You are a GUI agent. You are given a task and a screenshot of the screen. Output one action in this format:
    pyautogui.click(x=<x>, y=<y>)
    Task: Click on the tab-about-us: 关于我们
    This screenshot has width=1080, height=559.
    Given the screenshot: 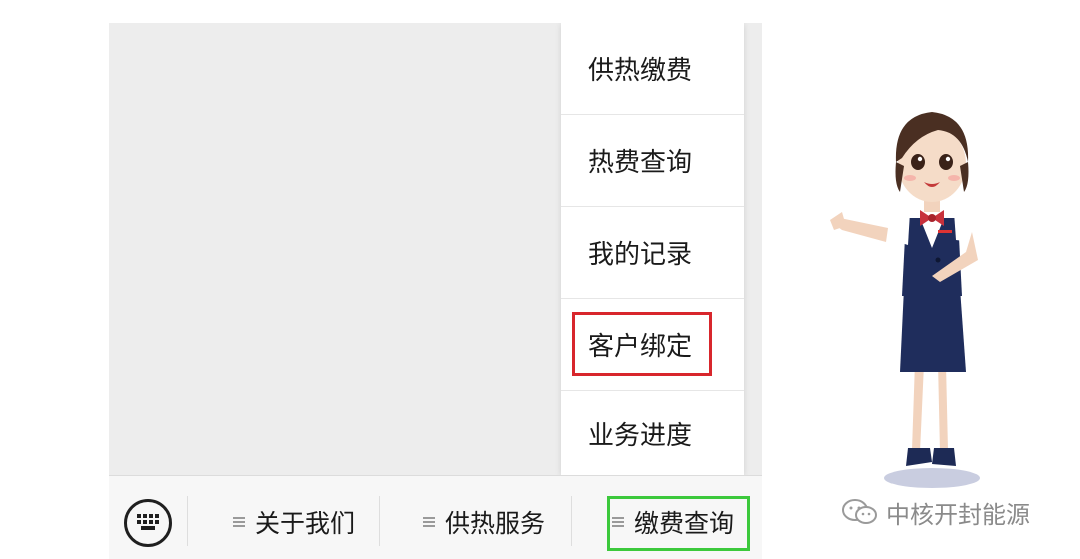 What is the action you would take?
    pyautogui.click(x=294, y=522)
    